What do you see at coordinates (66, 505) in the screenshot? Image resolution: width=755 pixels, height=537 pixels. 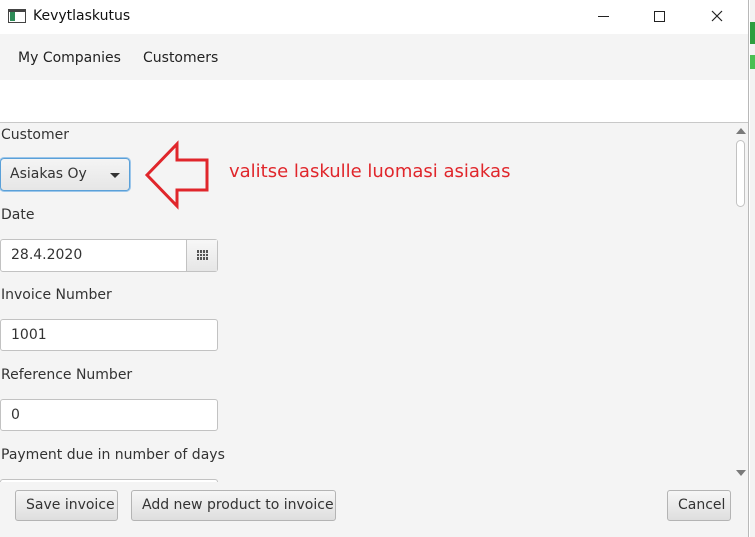 I see `save-invoice-button: Save invoice` at bounding box center [66, 505].